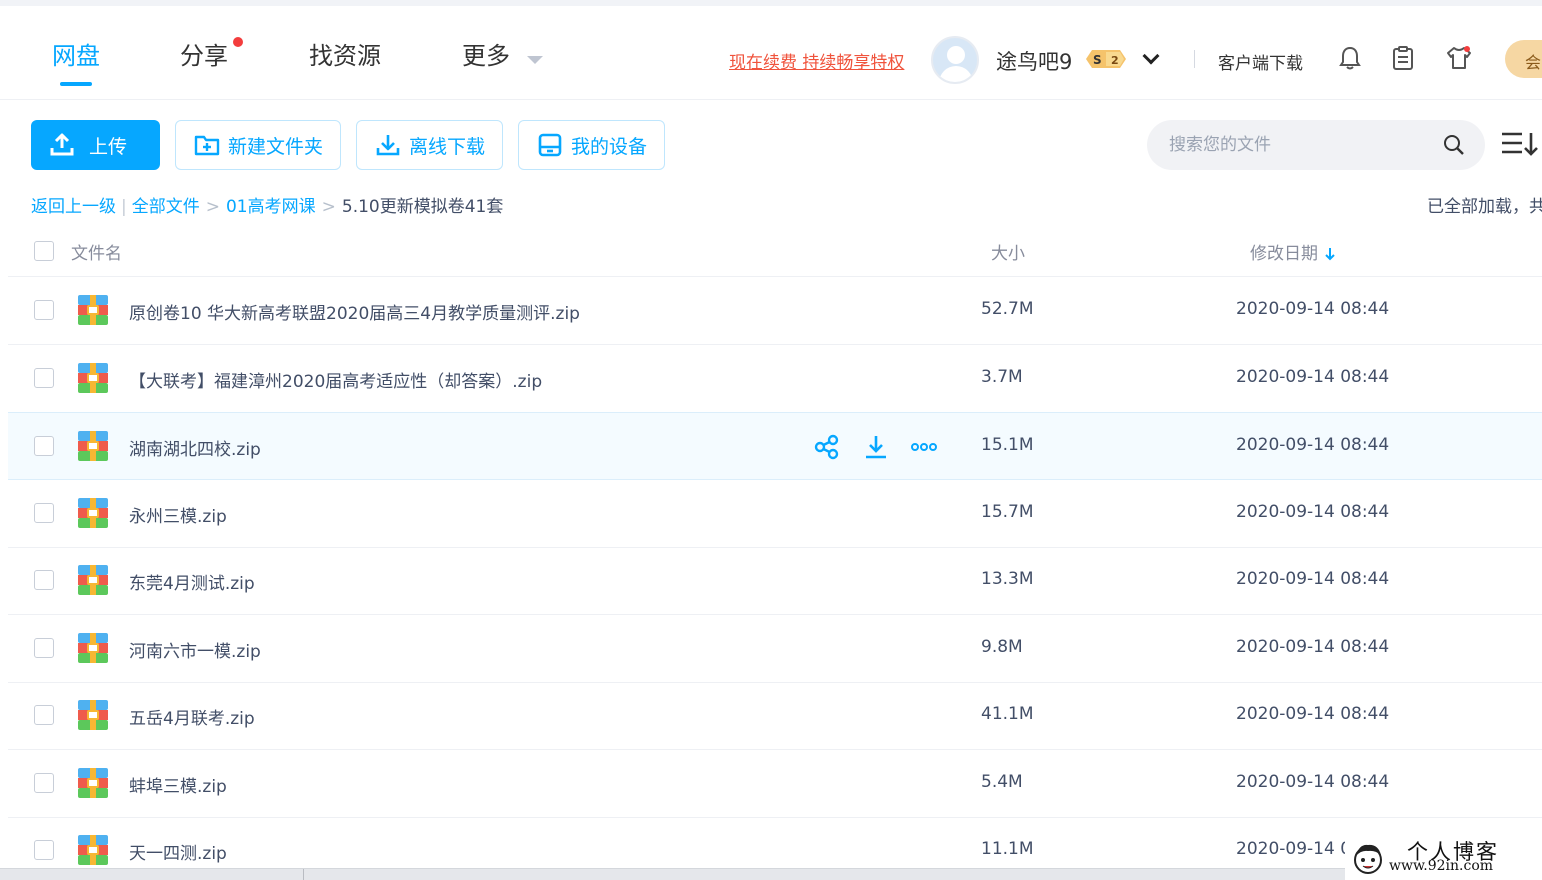 Image resolution: width=1542 pixels, height=880 pixels. What do you see at coordinates (775, 446) in the screenshot?
I see `table-row: 湖南湖北四校.zip 15.1M 2020-09-14 08:44` at bounding box center [775, 446].